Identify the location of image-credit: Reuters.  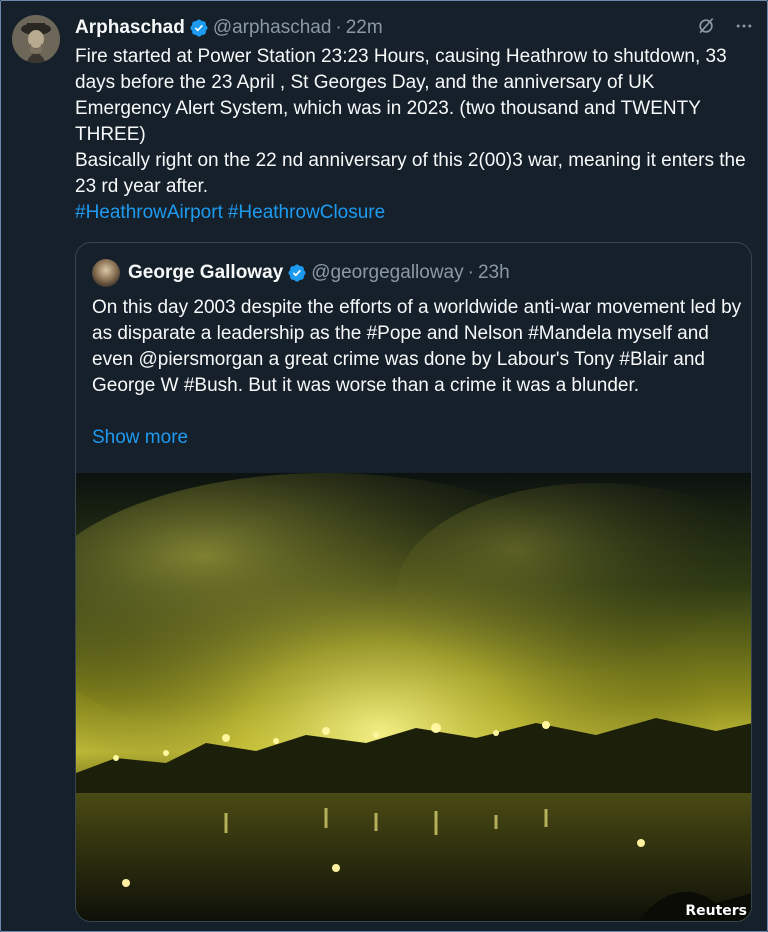
(716, 911).